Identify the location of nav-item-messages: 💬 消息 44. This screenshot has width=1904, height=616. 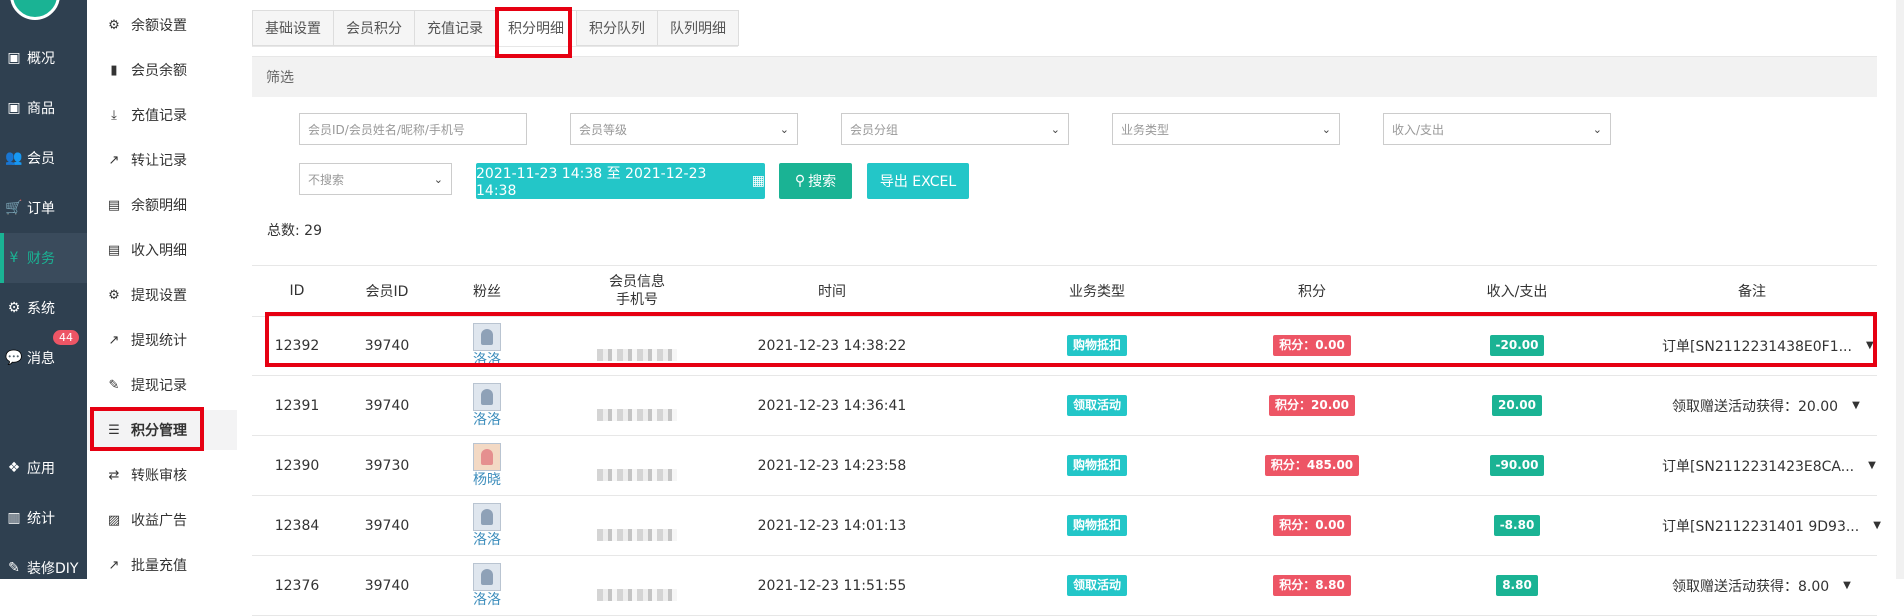
(43, 354).